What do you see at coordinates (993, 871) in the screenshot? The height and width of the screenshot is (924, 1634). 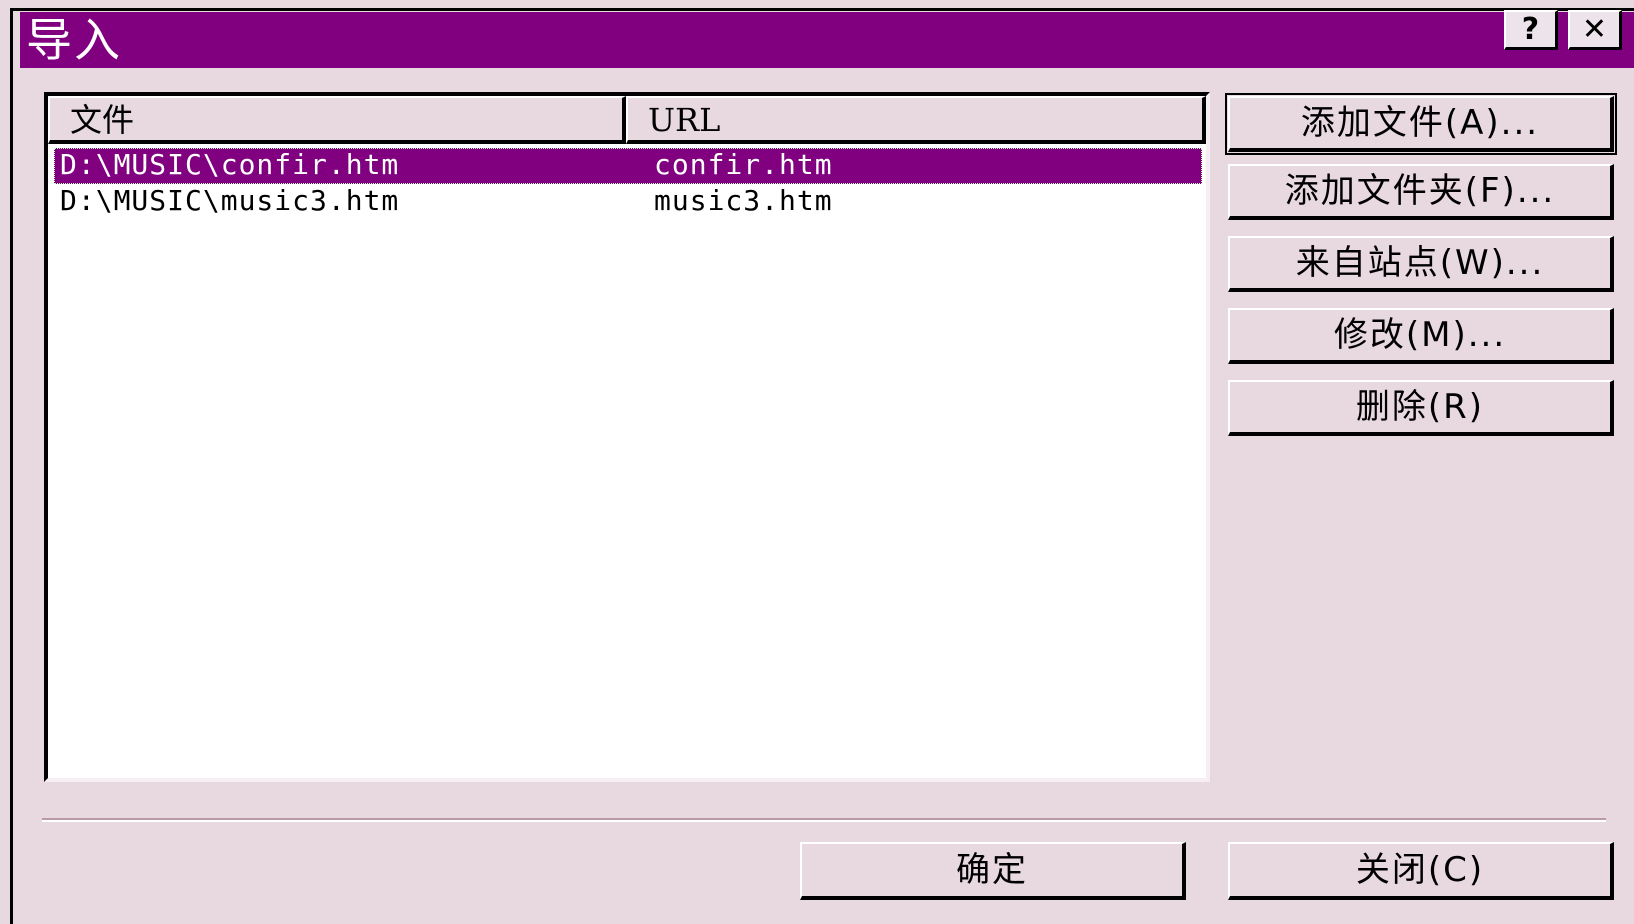 I see `ok-button: 确定` at bounding box center [993, 871].